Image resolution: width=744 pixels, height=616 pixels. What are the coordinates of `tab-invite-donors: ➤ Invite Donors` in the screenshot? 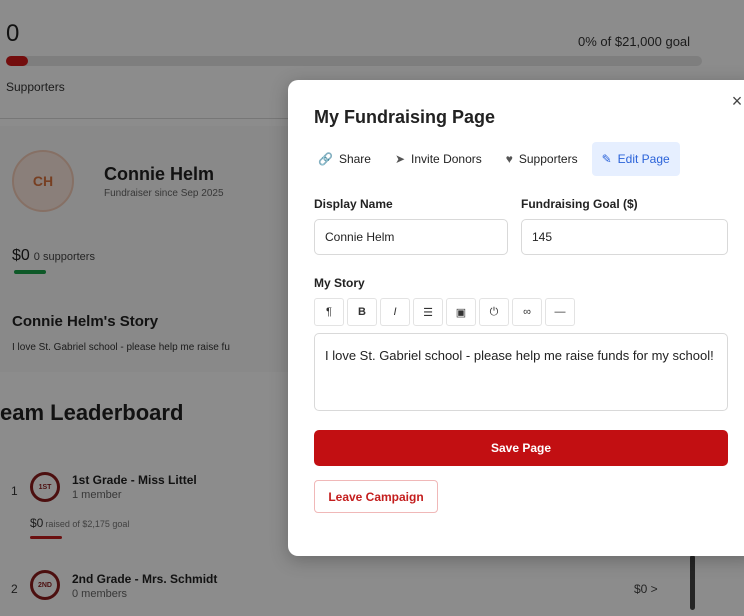 It's located at (438, 159).